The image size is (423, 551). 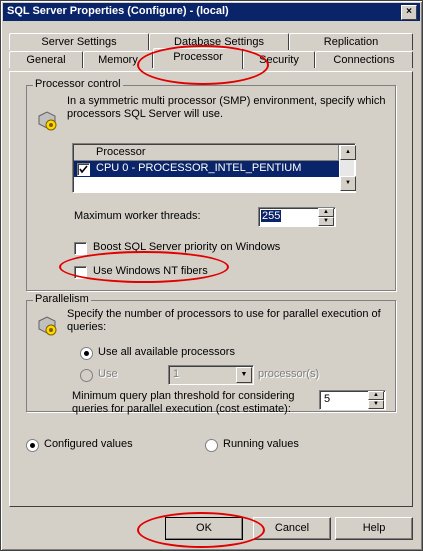 What do you see at coordinates (206, 153) in the screenshot?
I see `processor-list-header: Processor` at bounding box center [206, 153].